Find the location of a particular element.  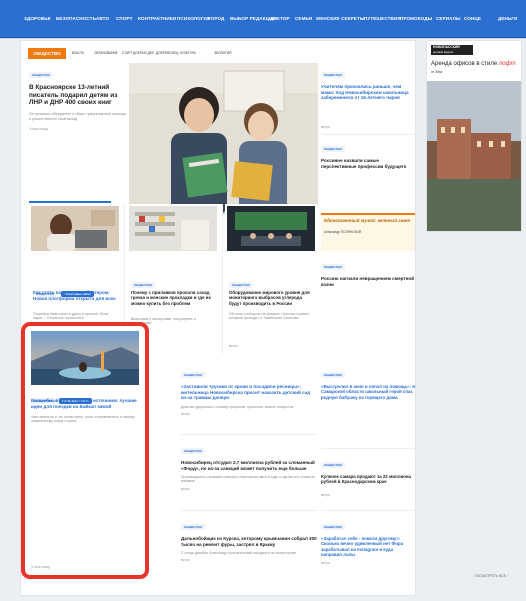

show-all-link: ПОСМОТРЕТЬ ВСЕ › is located at coordinates (491, 576).